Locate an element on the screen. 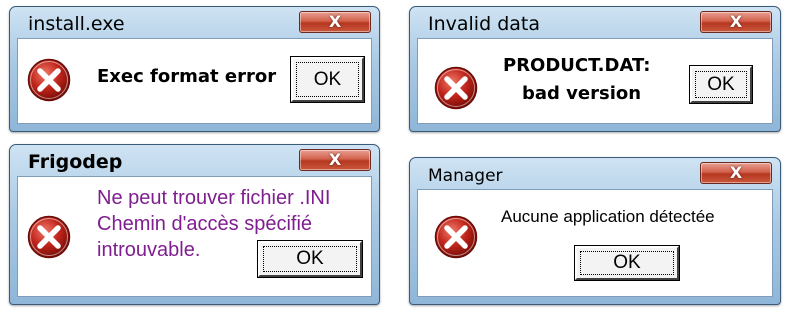 The height and width of the screenshot is (311, 791). dialog-body: PRODUCT.DAT: bad version OK is located at coordinates (595, 81).